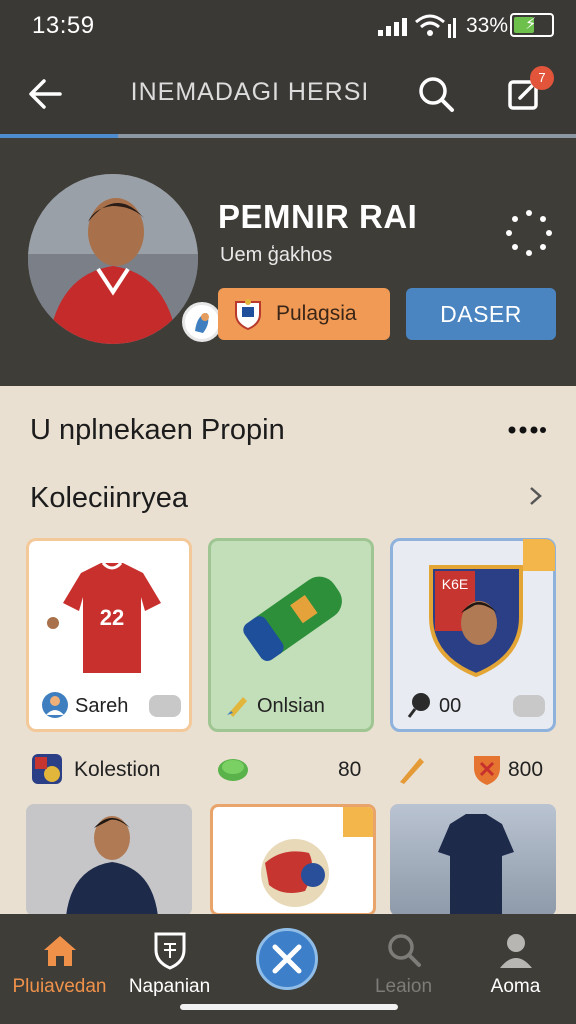 The width and height of the screenshot is (576, 1024). I want to click on avatar, so click(113, 259).